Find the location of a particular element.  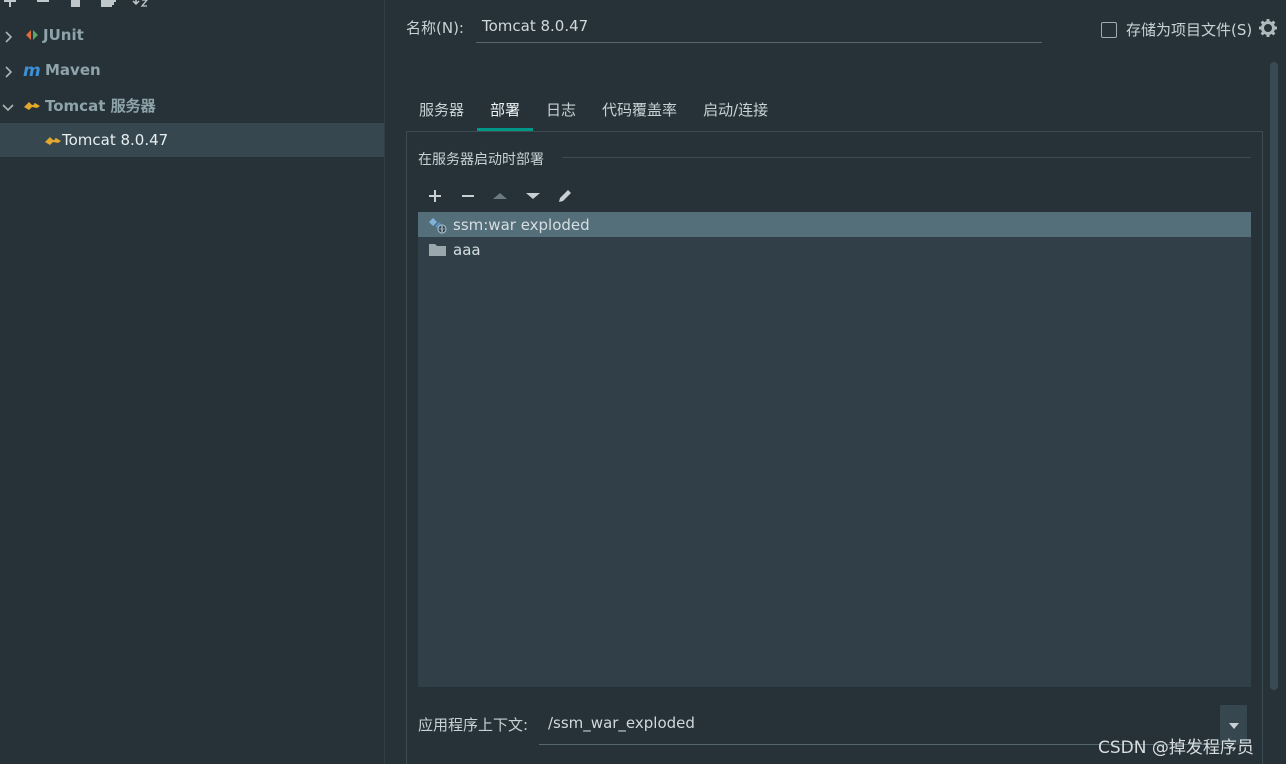

folder-icon is located at coordinates (438, 250).